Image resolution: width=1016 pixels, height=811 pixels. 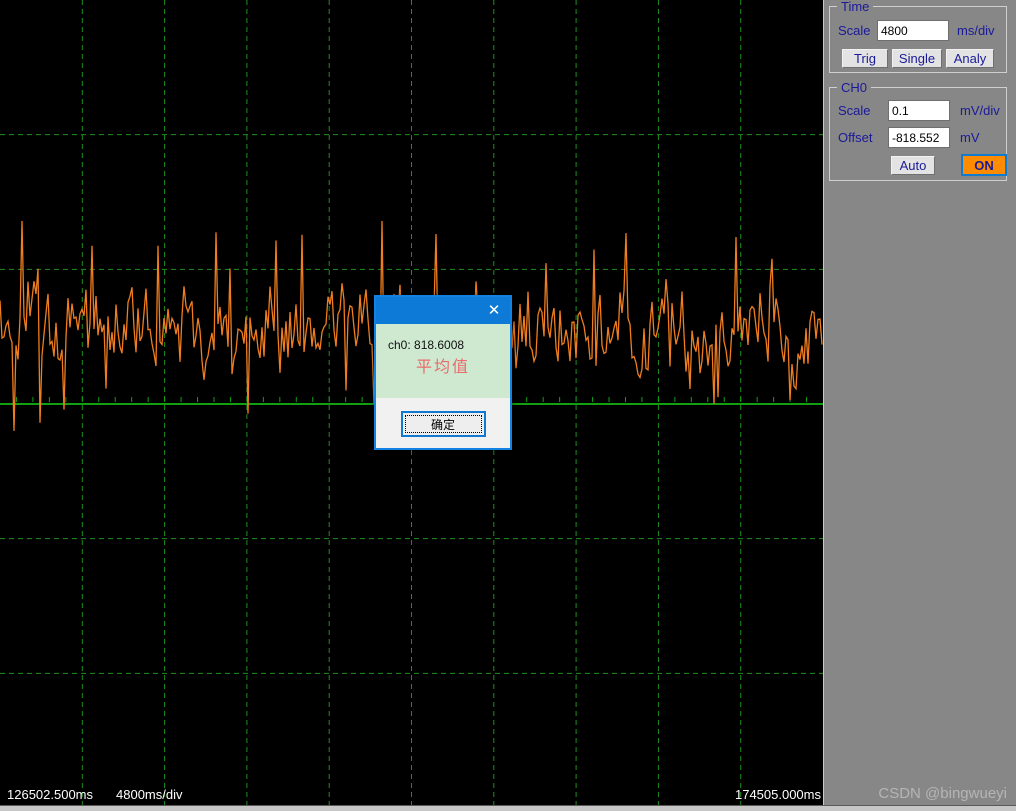 What do you see at coordinates (976, 30) in the screenshot?
I see `time-scale-unit: ms/div` at bounding box center [976, 30].